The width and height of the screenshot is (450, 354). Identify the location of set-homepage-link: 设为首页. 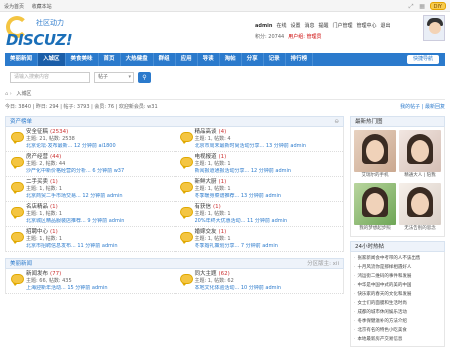
(14, 7).